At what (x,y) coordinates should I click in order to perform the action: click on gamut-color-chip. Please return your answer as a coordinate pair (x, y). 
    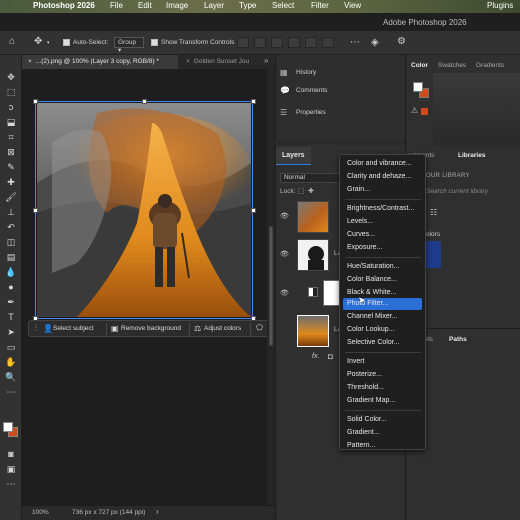
    Looking at the image, I should click on (424, 111).